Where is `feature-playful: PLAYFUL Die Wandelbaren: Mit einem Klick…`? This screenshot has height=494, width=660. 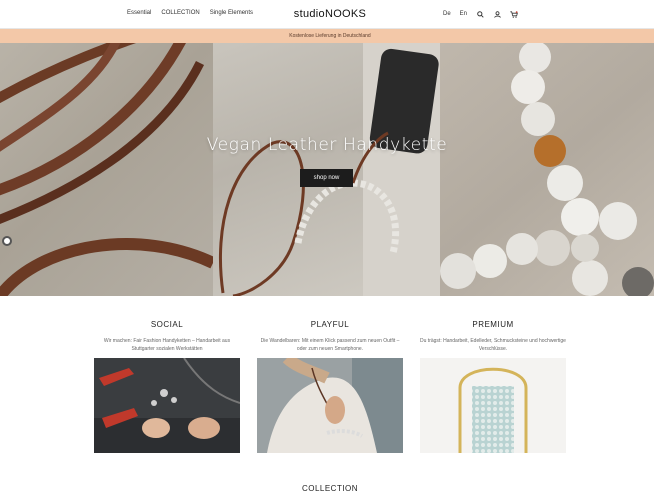
feature-playful: PLAYFUL Die Wandelbaren: Mit einem Klick… is located at coordinates (330, 386).